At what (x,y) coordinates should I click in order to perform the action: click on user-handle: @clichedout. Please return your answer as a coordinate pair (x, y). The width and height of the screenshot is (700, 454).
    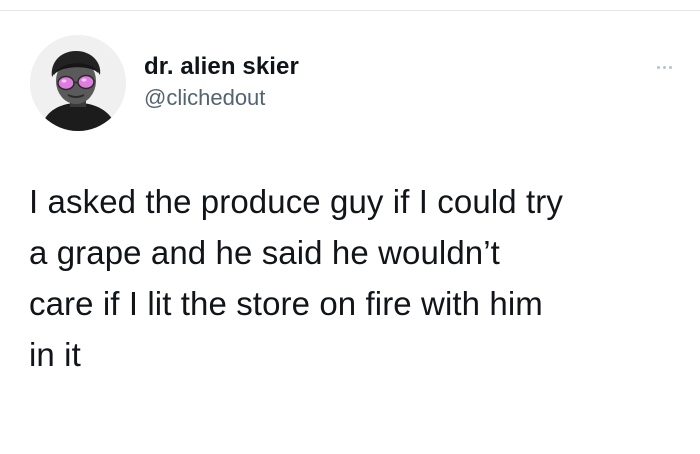
    Looking at the image, I should click on (221, 98).